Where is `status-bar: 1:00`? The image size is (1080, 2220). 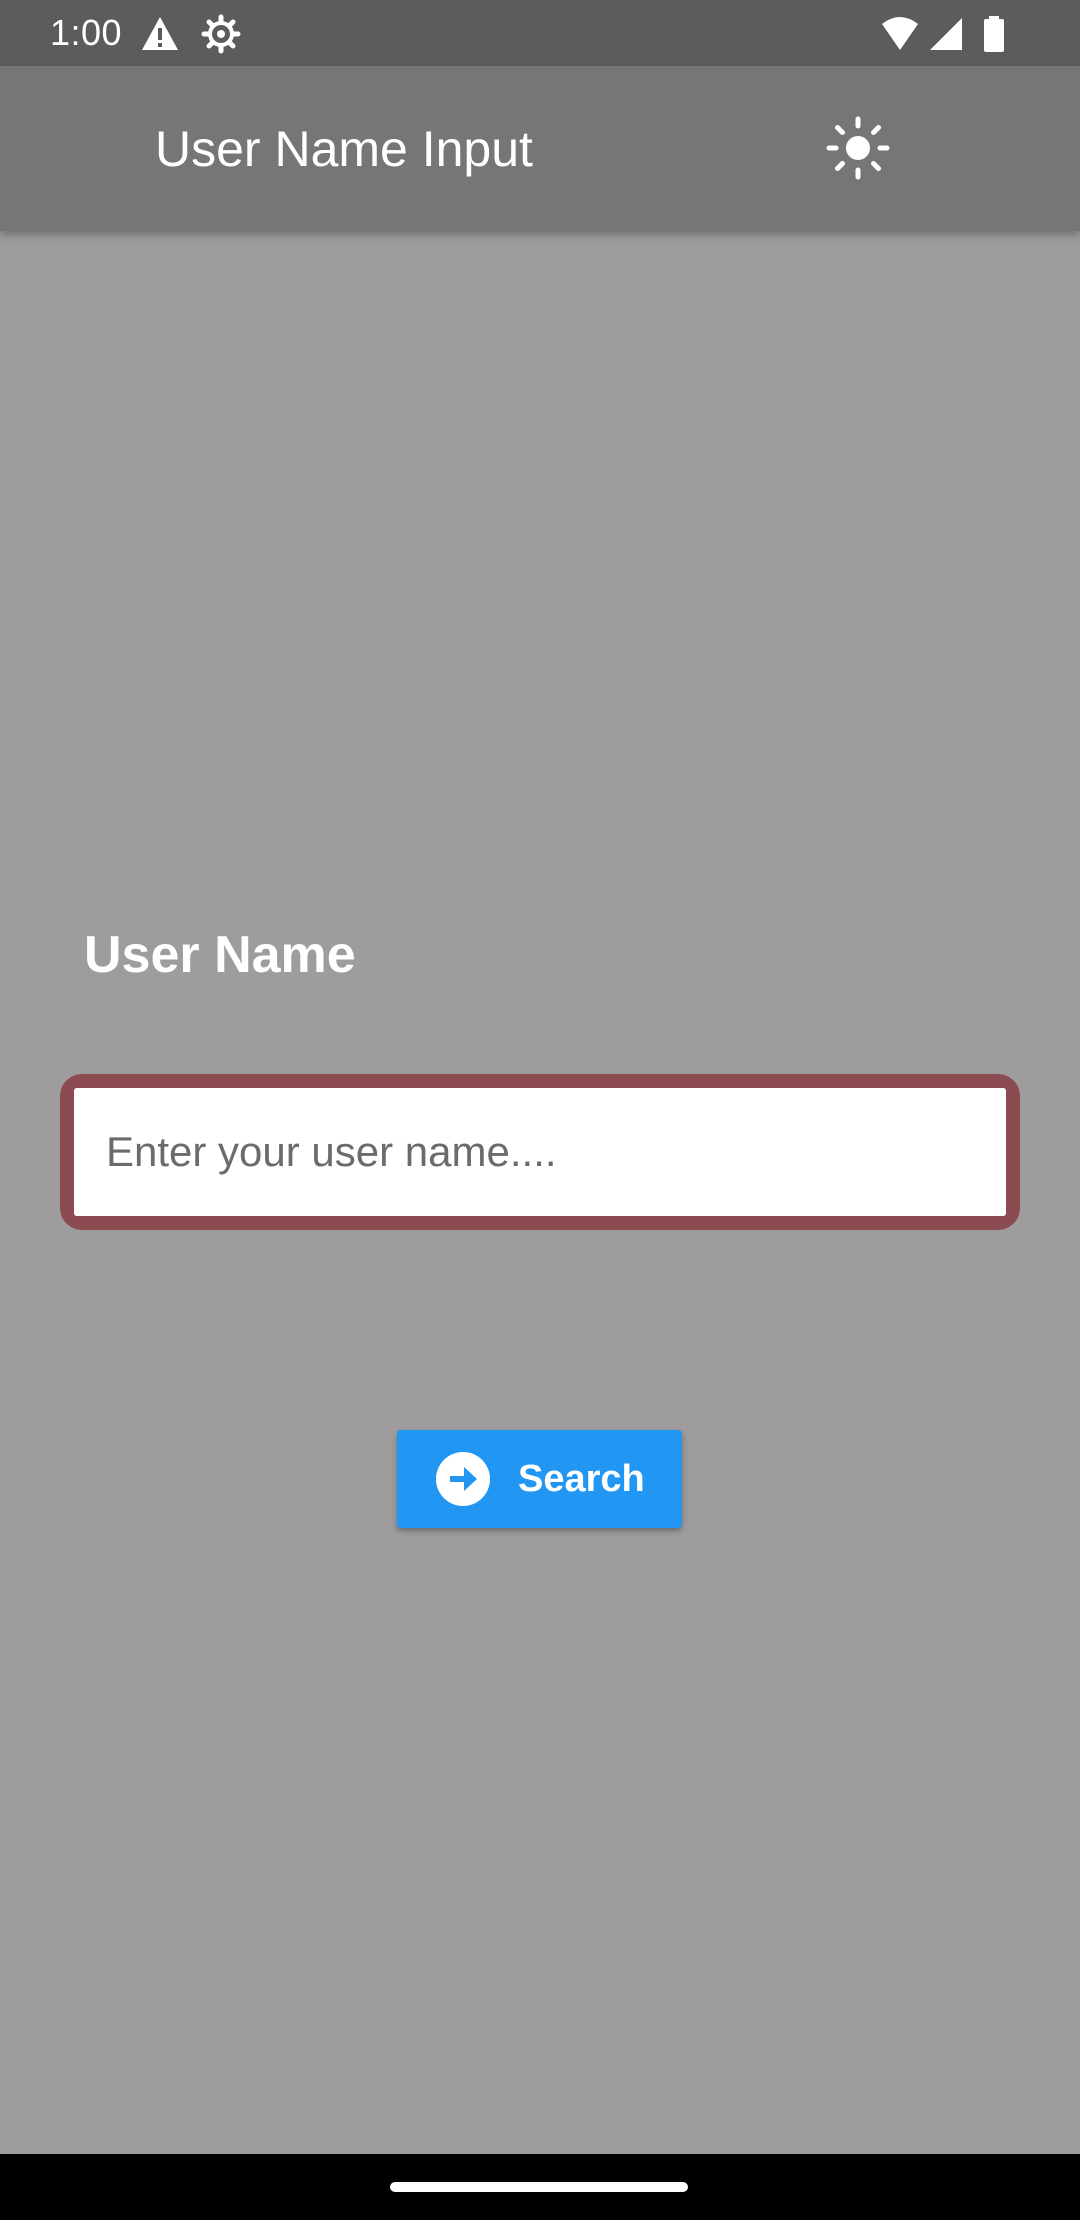
status-bar: 1:00 is located at coordinates (540, 33).